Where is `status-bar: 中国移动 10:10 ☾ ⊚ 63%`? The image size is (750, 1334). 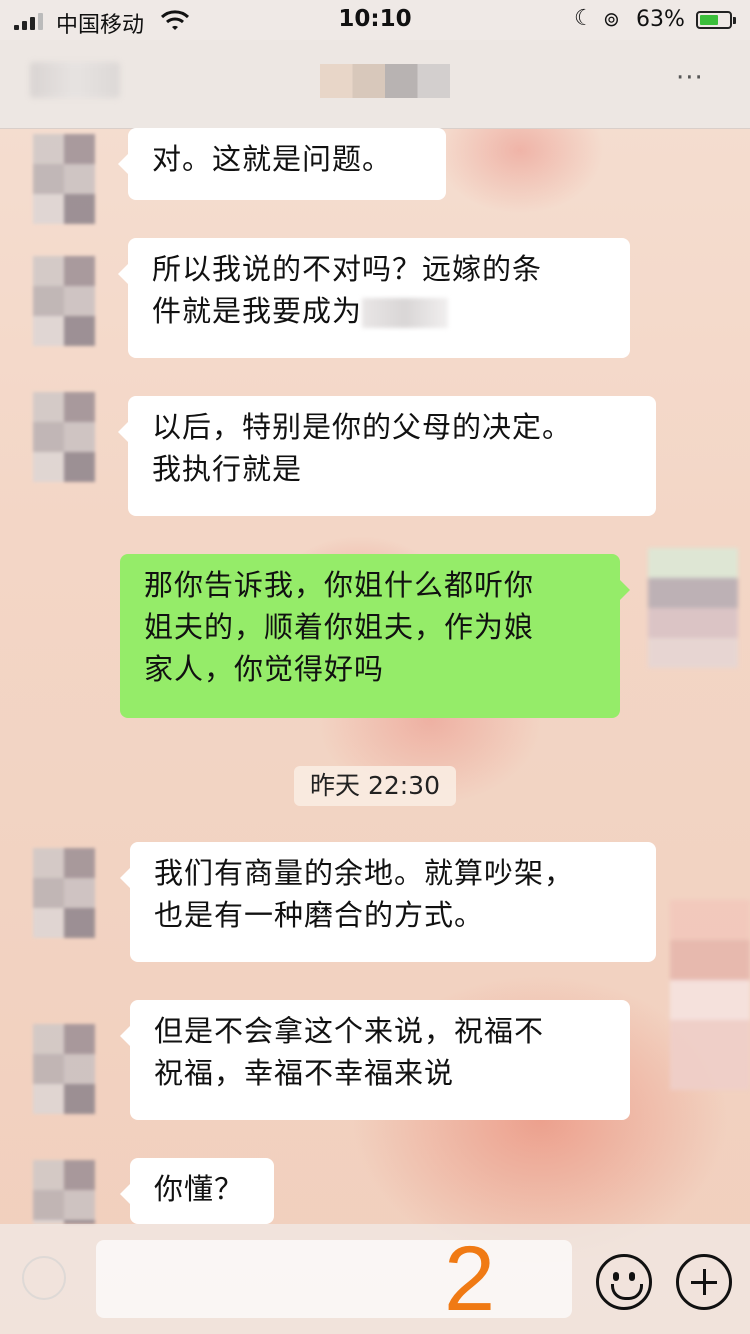
status-bar: 中国移动 10:10 ☾ ⊚ 63% is located at coordinates (375, 20).